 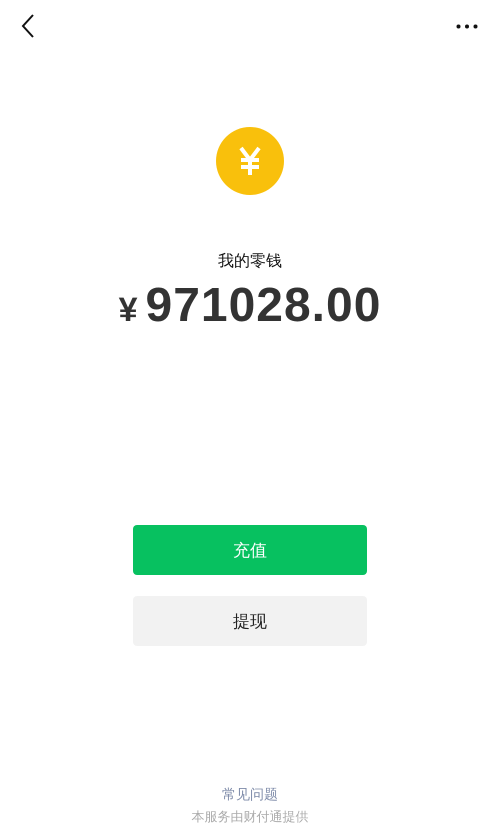 What do you see at coordinates (250, 161) in the screenshot?
I see `yuan-coin-icon` at bounding box center [250, 161].